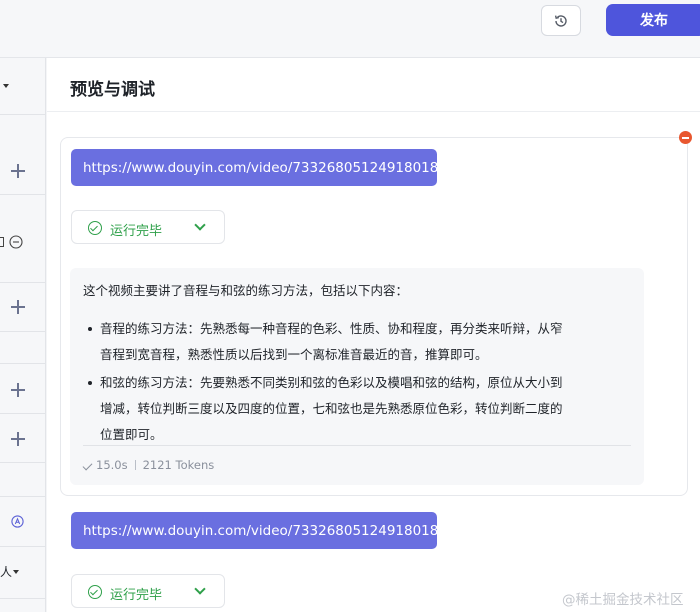  I want to click on answer-line: 增减，转位判断三度以及四度的位置，七和弦也是先熟悉原位色彩，转位判断二度的, so click(331, 408).